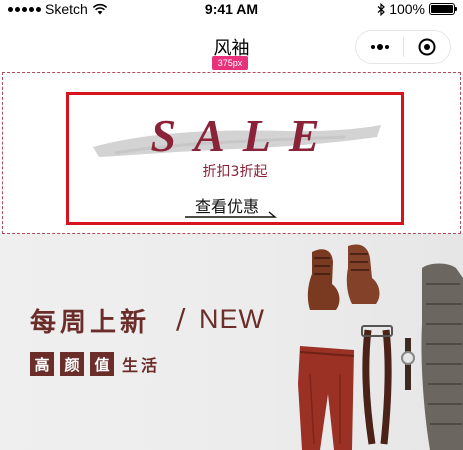 The height and width of the screenshot is (450, 463). What do you see at coordinates (343, 277) in the screenshot?
I see `boots-image` at bounding box center [343, 277].